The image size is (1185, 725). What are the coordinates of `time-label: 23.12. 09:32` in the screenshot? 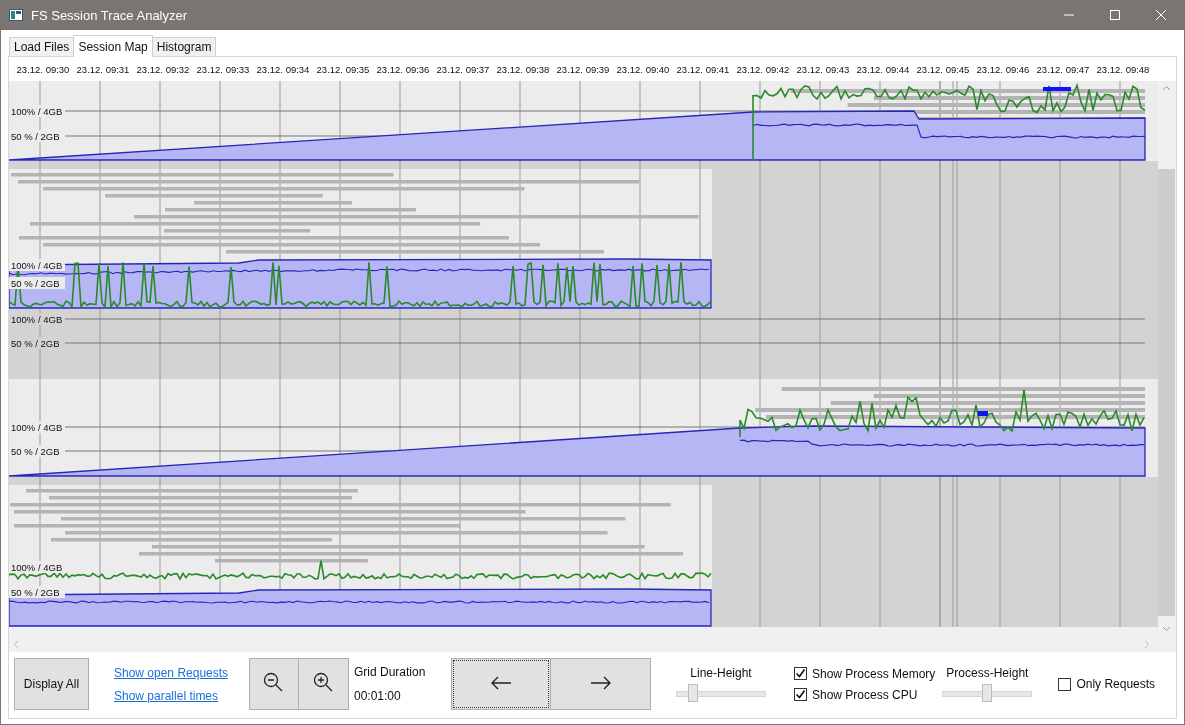 It's located at (163, 69).